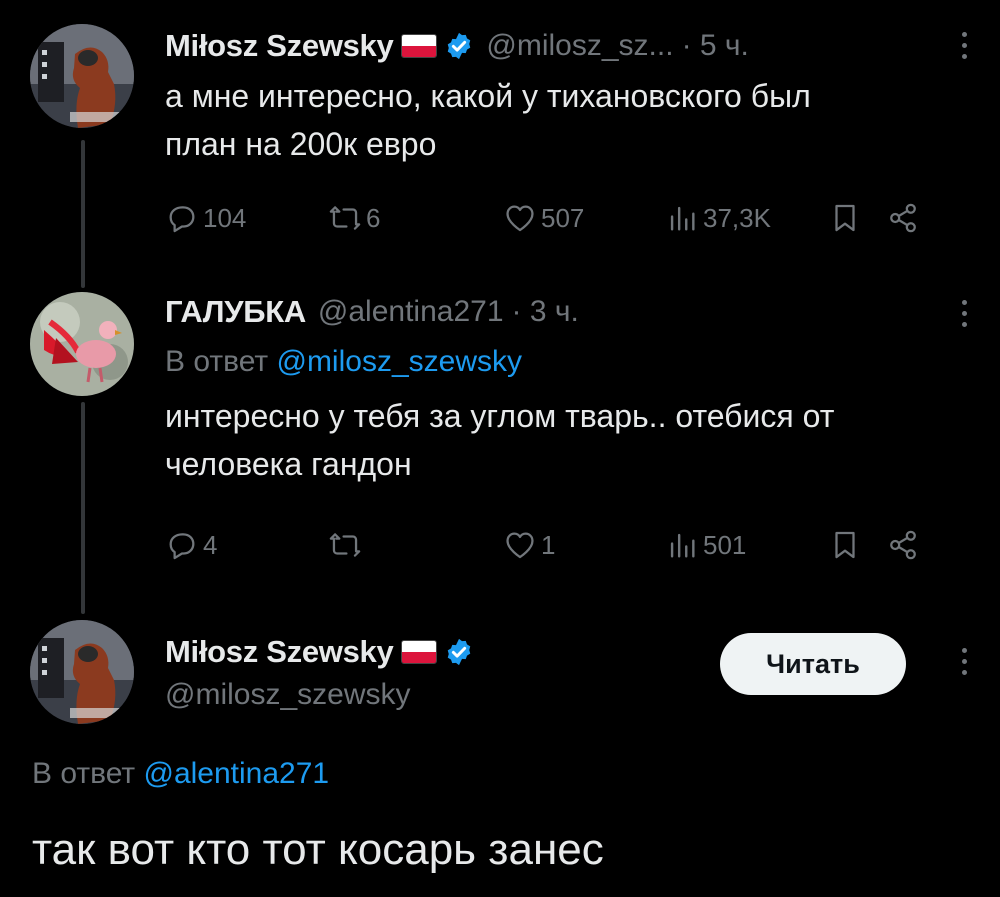 The width and height of the screenshot is (1000, 897). I want to click on tweet-text-line: план на 200к евро, so click(301, 144).